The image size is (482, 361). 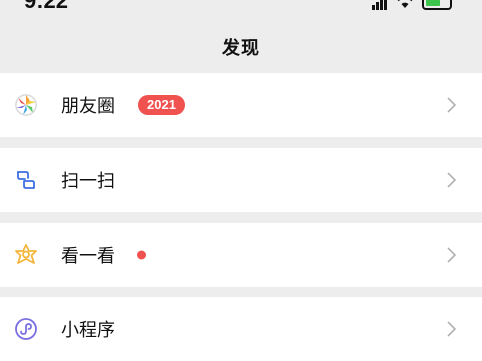 I want to click on list-item-label: 看一看, so click(x=88, y=256).